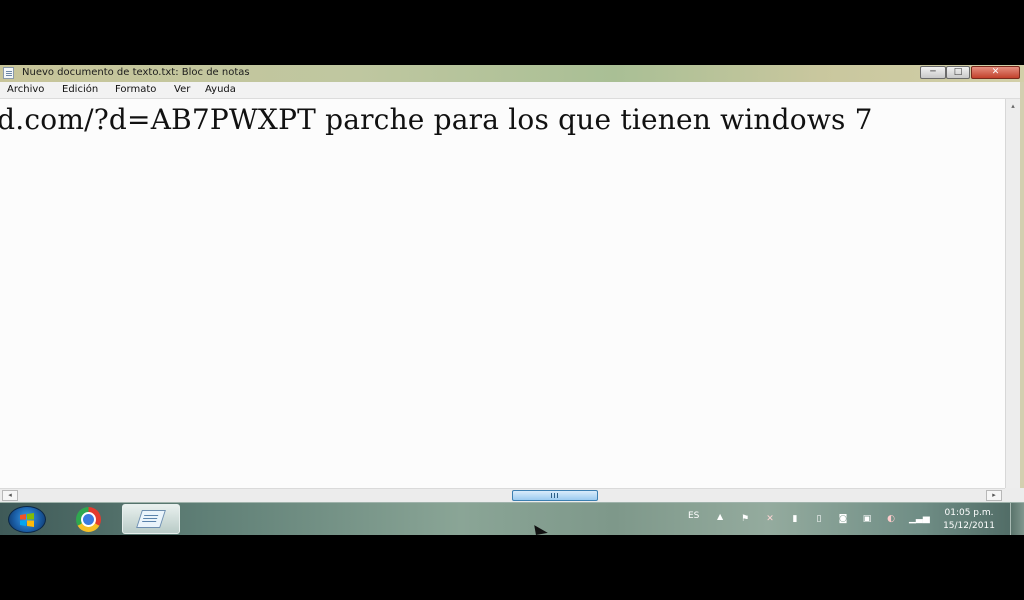 This screenshot has width=1024, height=600. Describe the element at coordinates (891, 519) in the screenshot. I see `speaker-muted-icon: ◐` at that location.